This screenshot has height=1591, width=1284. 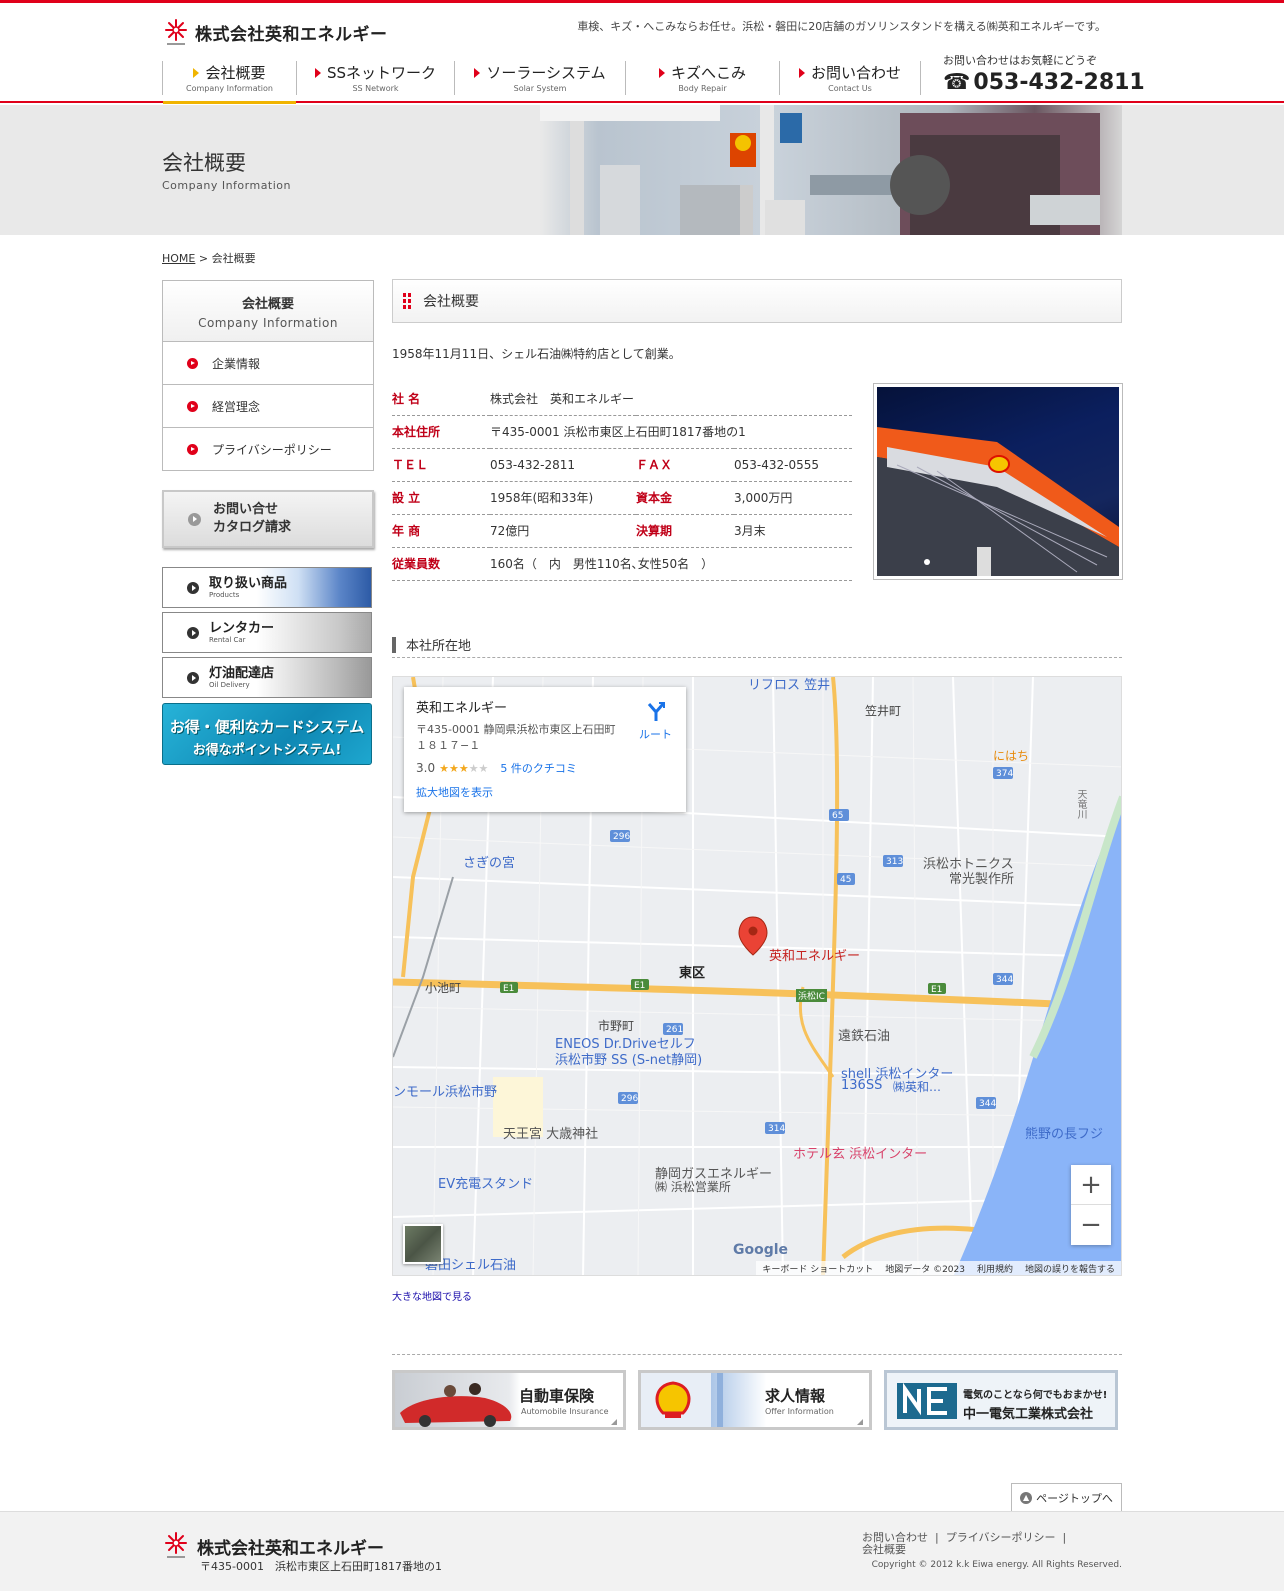 What do you see at coordinates (763, 942) in the screenshot?
I see `map-pin-icon` at bounding box center [763, 942].